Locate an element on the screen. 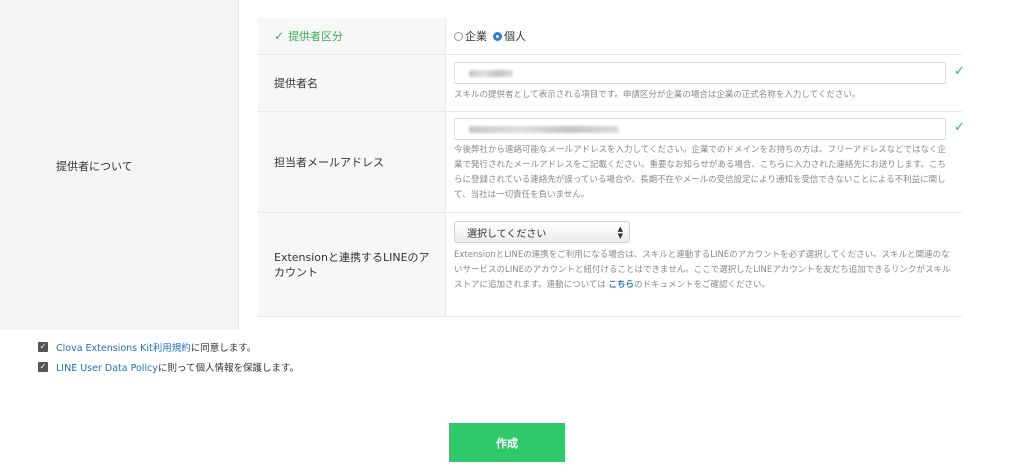 The image size is (1024, 472). line-account-label: Extensionと連携するLINEのアカウント is located at coordinates (352, 264).